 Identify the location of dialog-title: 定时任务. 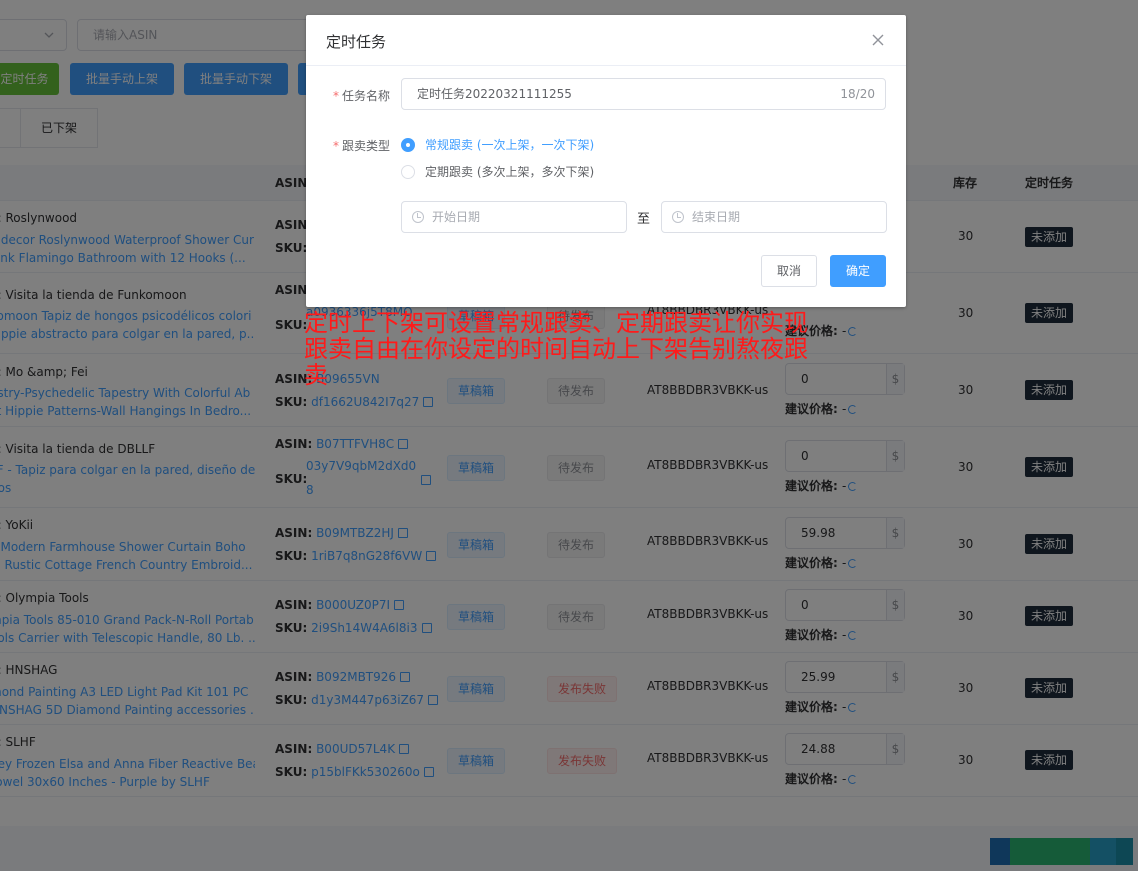
(356, 42).